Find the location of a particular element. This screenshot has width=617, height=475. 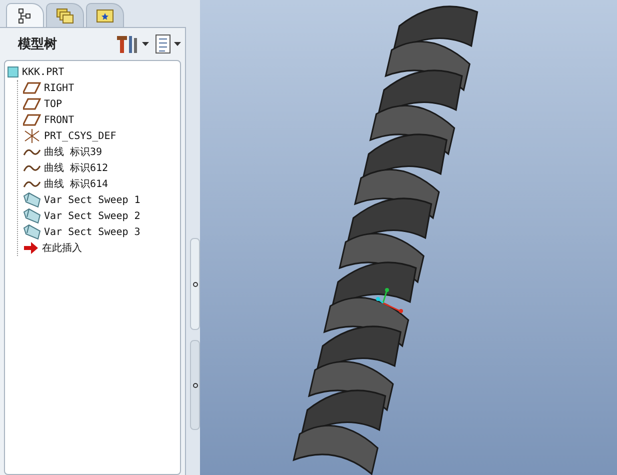

tree-item: 在此插入 is located at coordinates (98, 248).